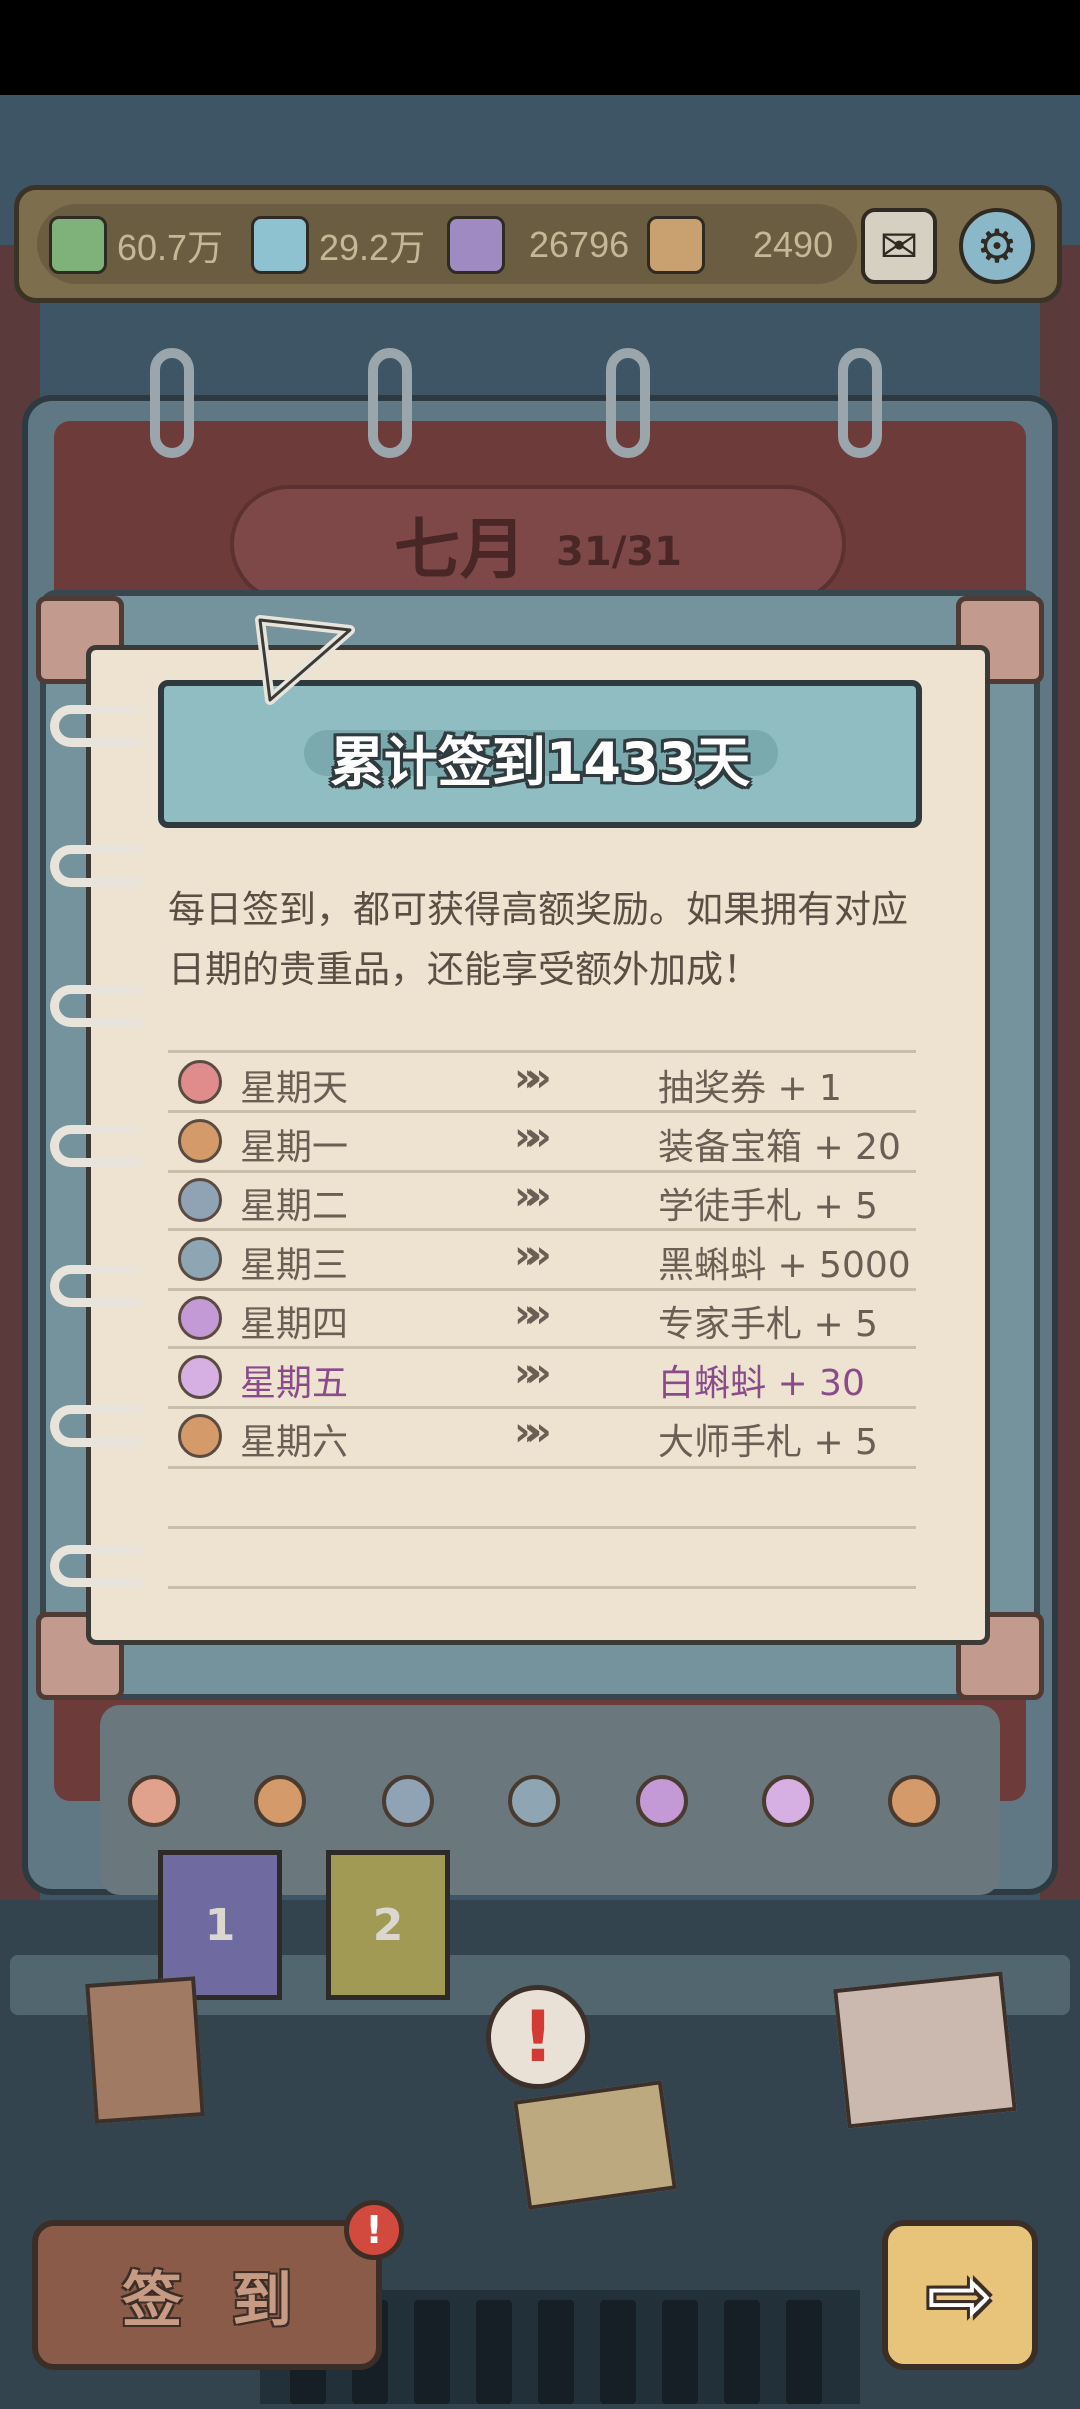 The height and width of the screenshot is (2409, 1080). I want to click on mail-button: ✉, so click(899, 246).